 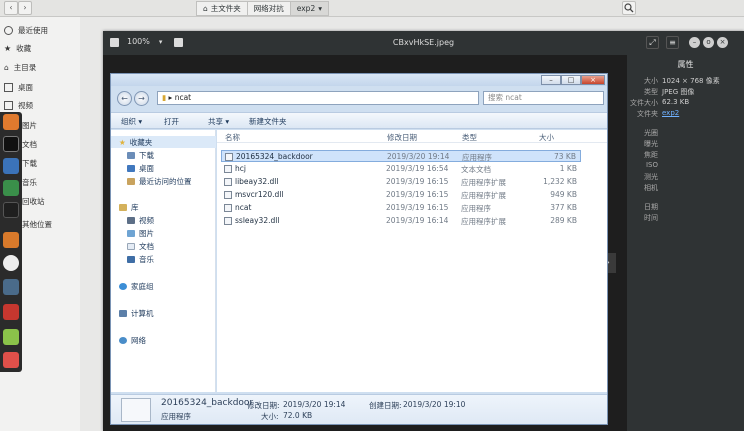 I want to click on text-file-icon, so click(x=228, y=169).